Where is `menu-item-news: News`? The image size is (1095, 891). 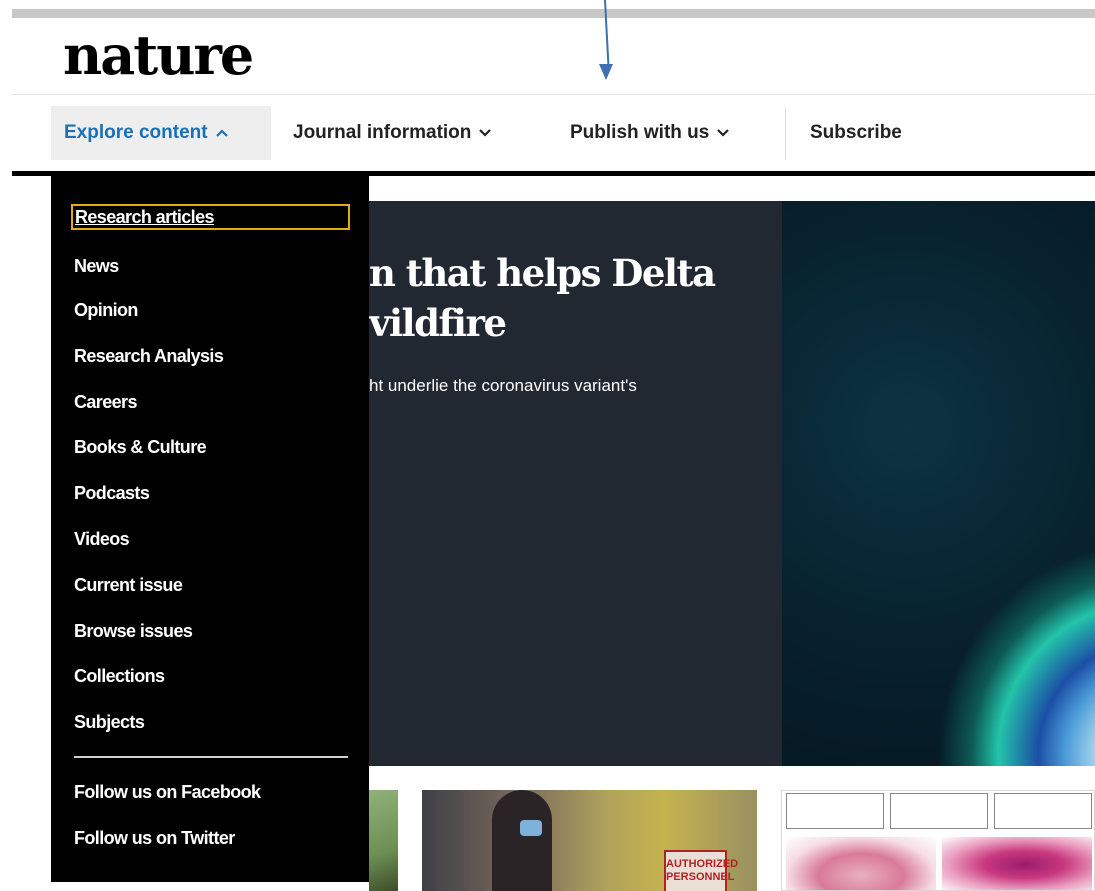 menu-item-news: News is located at coordinates (96, 266).